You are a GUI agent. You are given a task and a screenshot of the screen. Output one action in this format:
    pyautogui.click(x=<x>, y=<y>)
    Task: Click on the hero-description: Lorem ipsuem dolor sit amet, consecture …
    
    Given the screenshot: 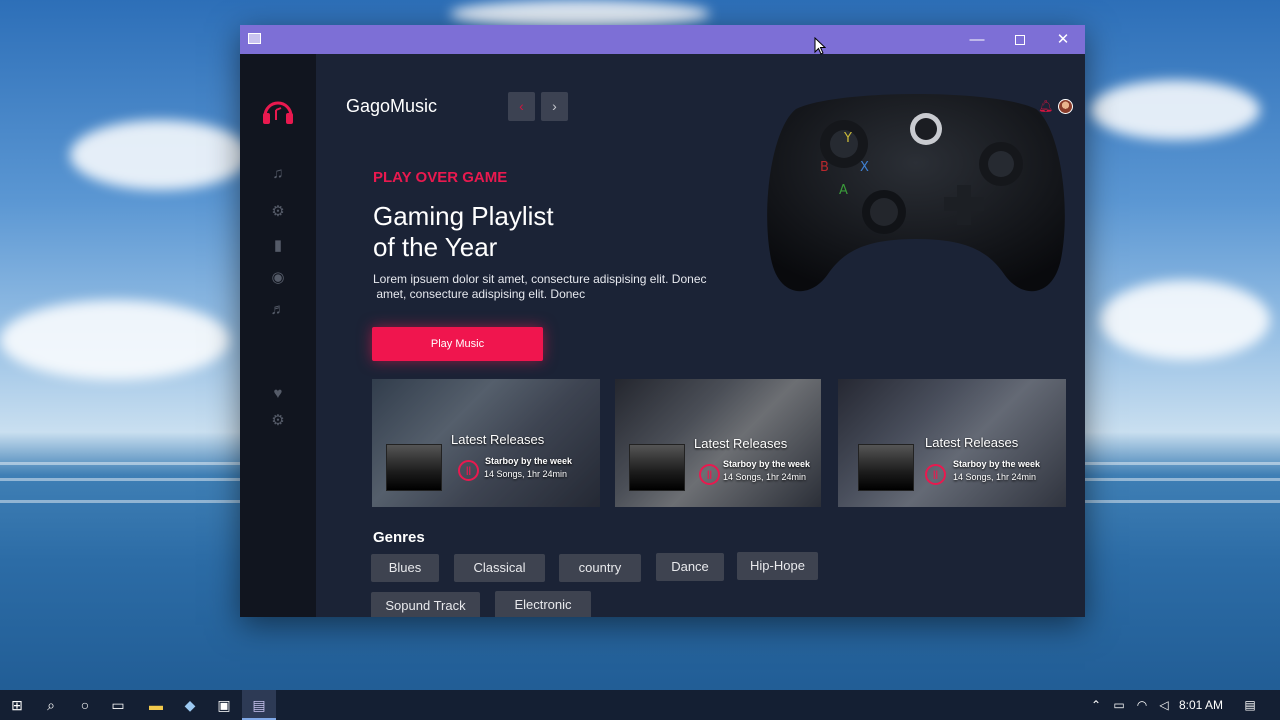 What is the action you would take?
    pyautogui.click(x=563, y=287)
    